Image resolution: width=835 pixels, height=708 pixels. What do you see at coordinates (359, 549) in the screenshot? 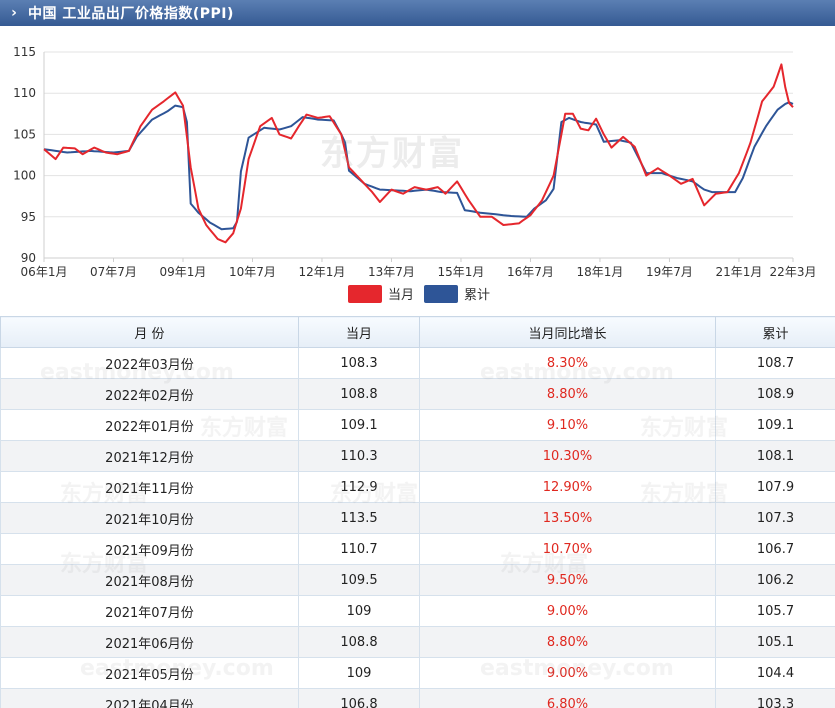
I see `cell-current: 110.7` at bounding box center [359, 549].